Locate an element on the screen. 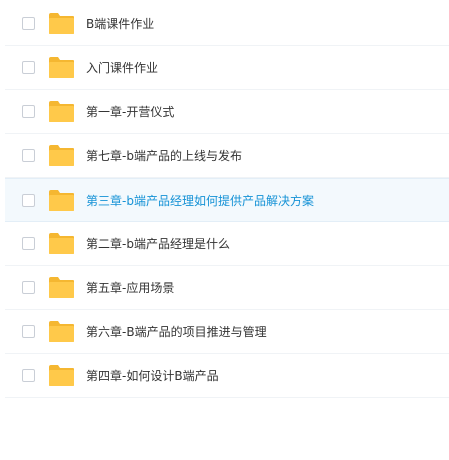 The image size is (449, 460). file-name: 第一章-开营仪式 is located at coordinates (130, 111).